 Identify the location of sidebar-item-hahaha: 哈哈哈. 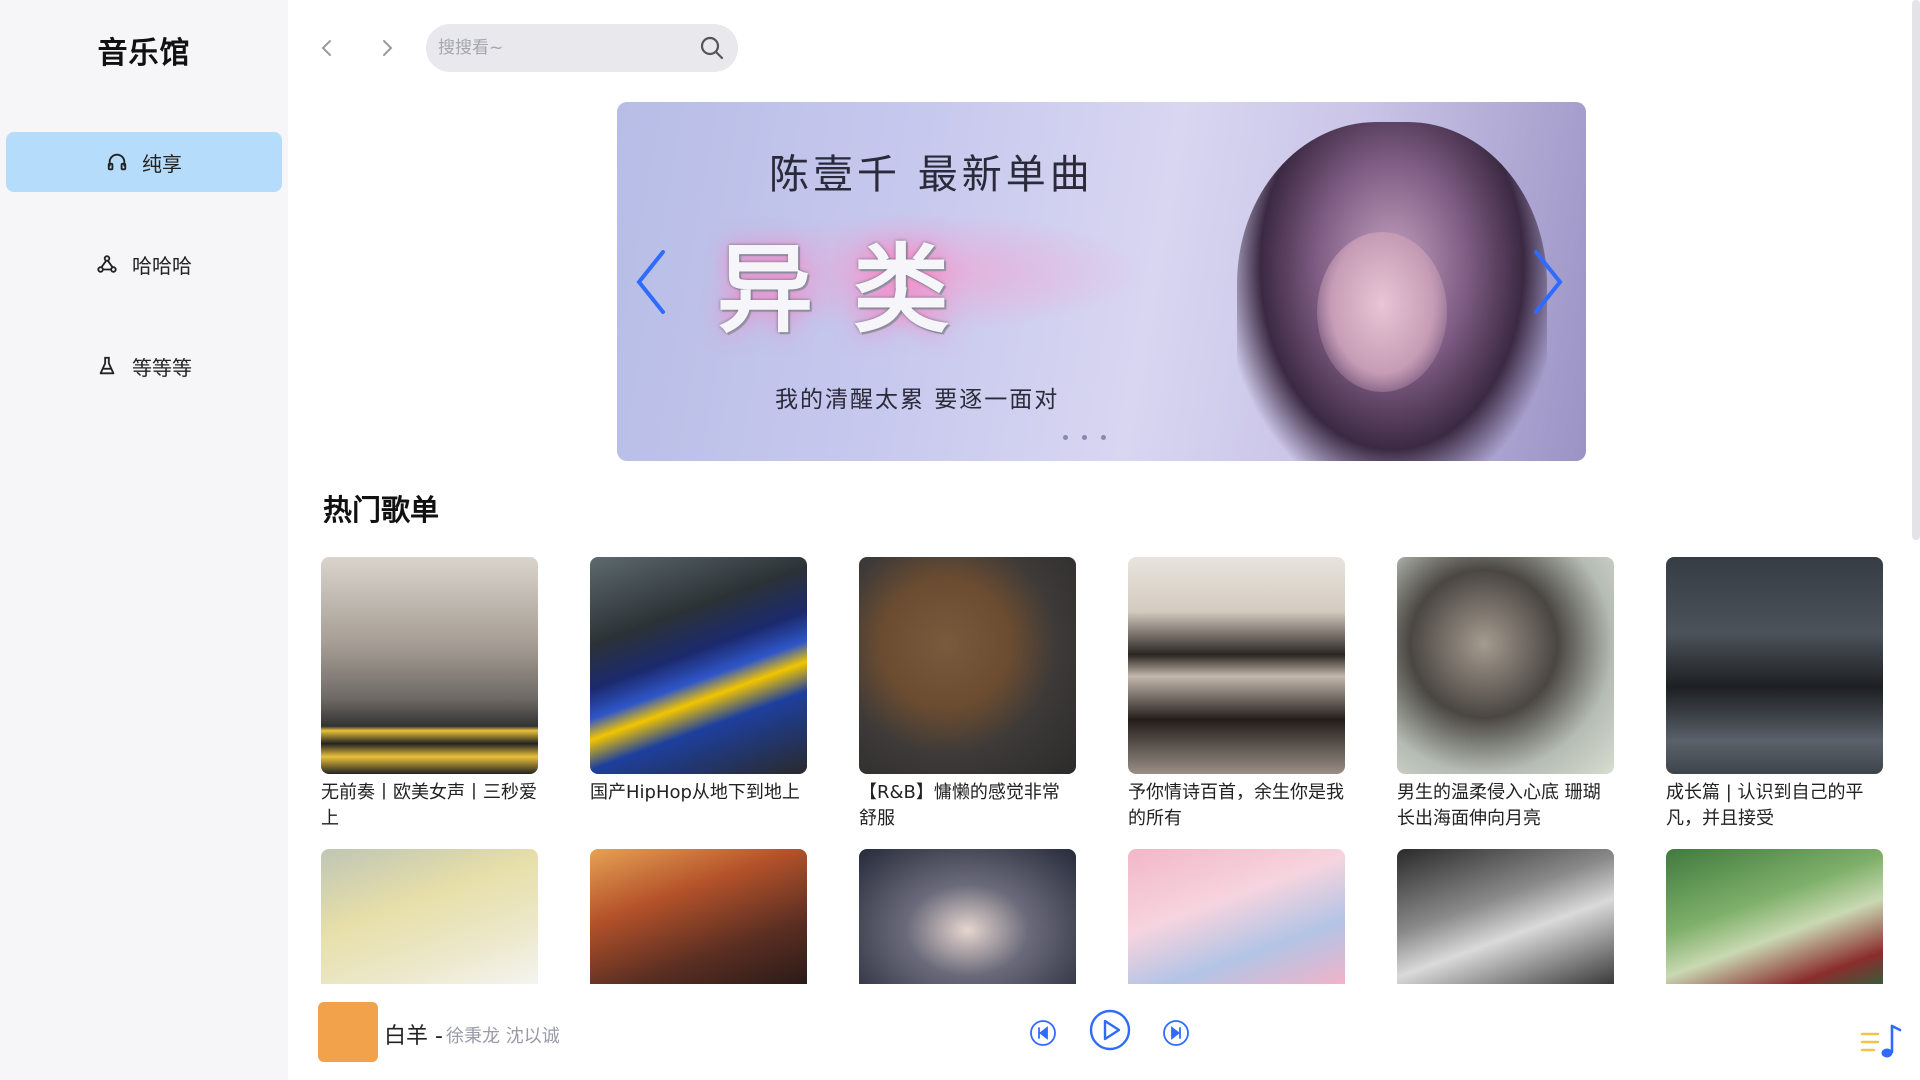
(144, 264).